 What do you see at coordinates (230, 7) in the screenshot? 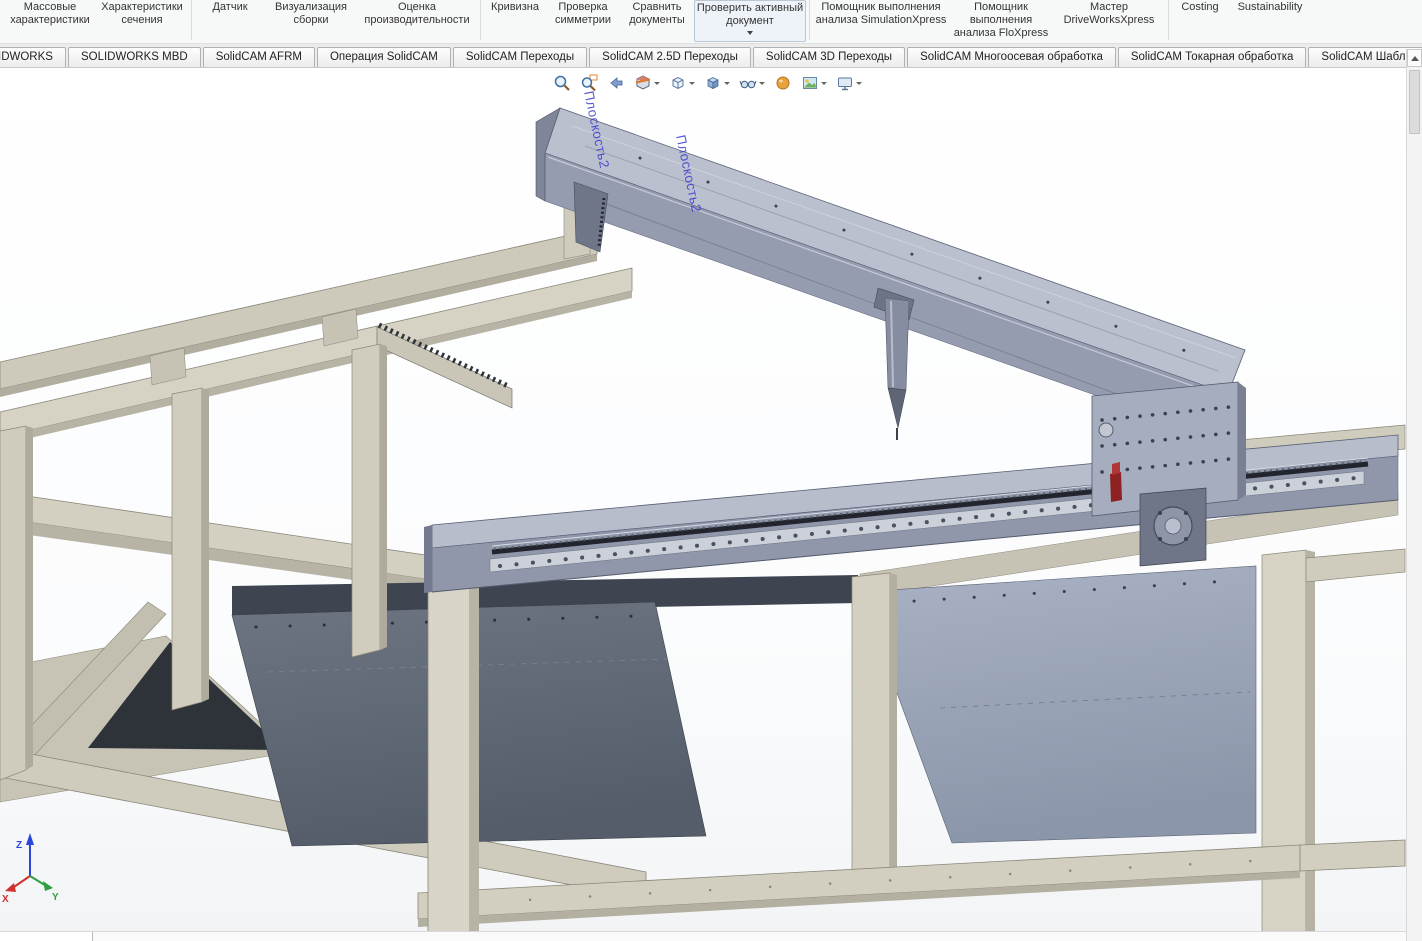
I see `ribbon-button-label: Датчик` at bounding box center [230, 7].